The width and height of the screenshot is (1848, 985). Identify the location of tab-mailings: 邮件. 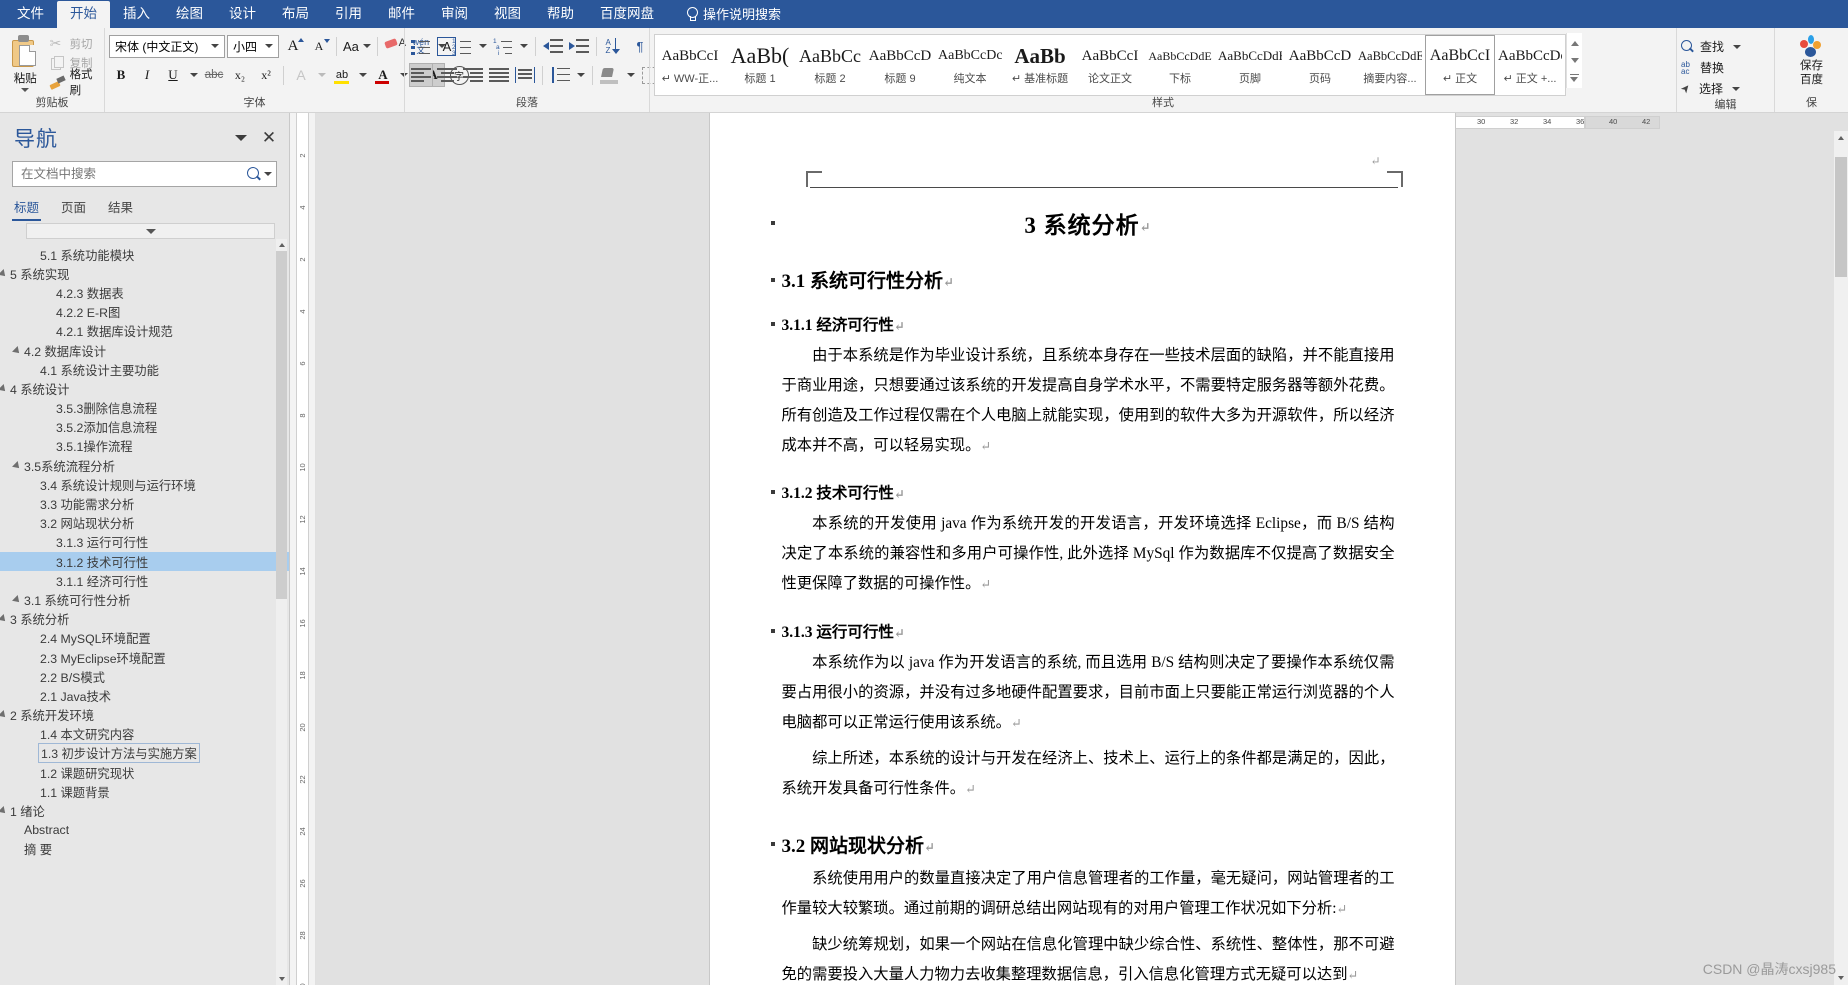
(401, 14).